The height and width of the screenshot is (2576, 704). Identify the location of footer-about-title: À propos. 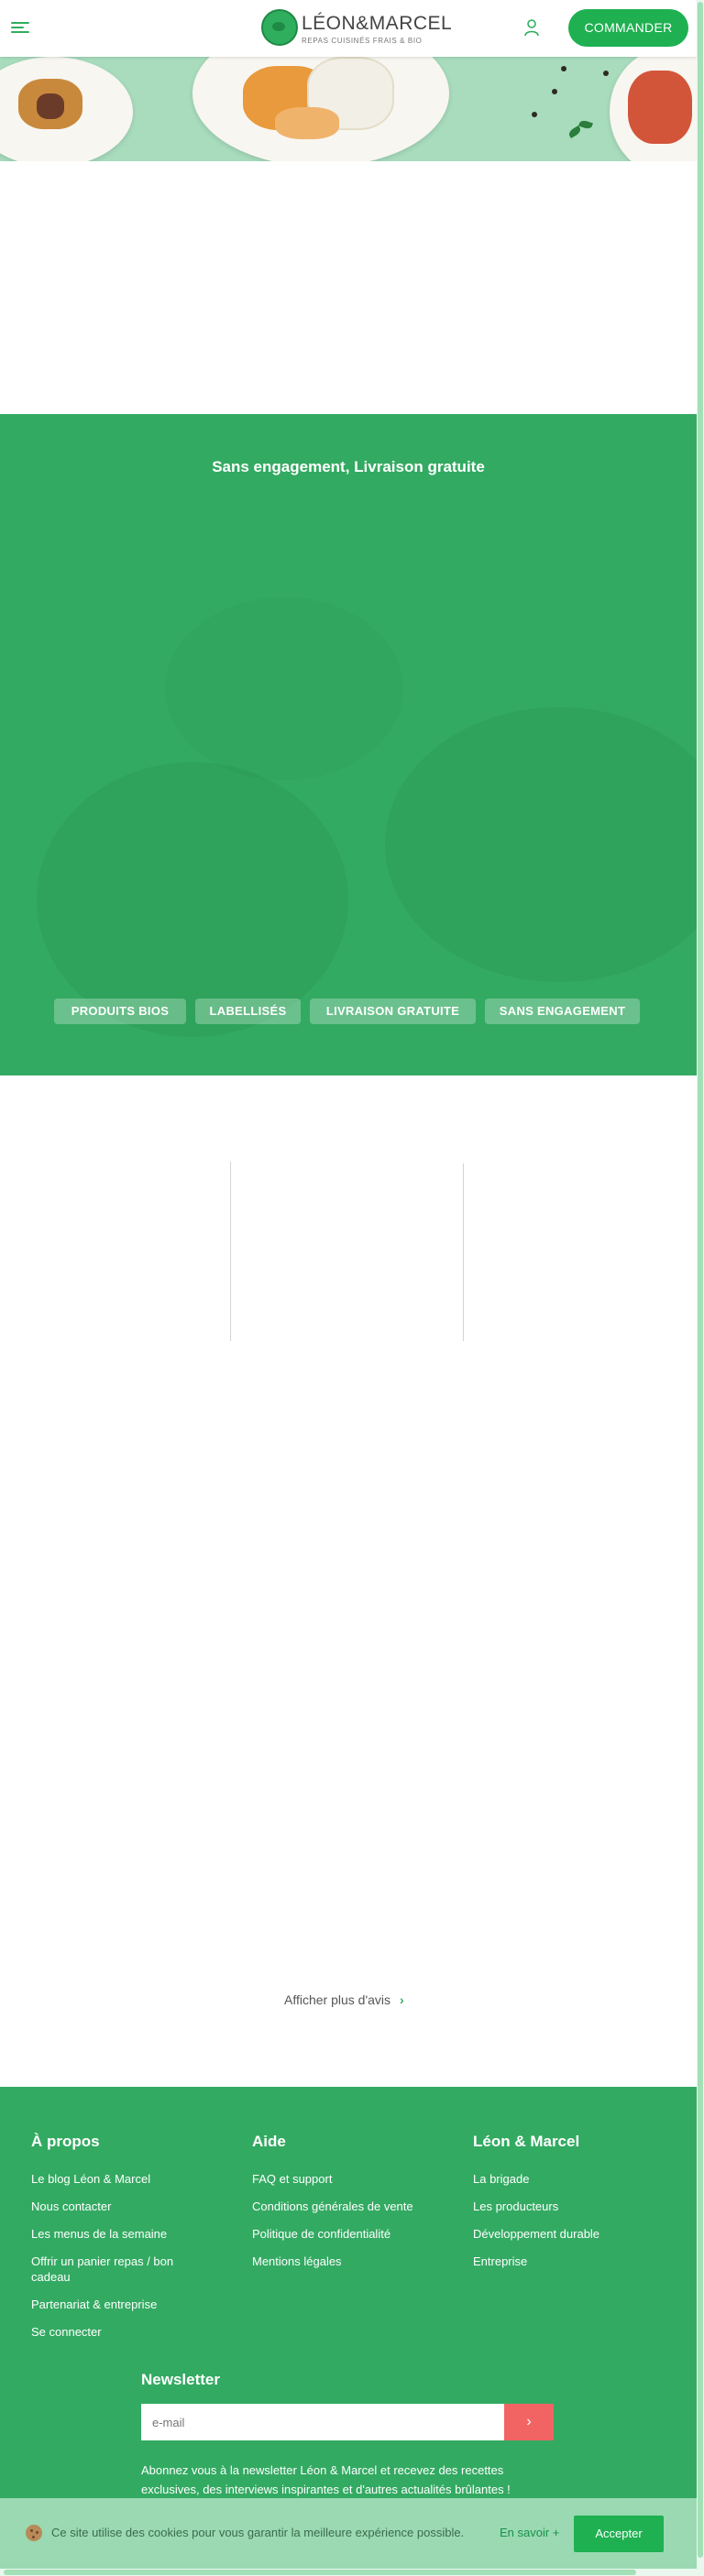
(65, 2142).